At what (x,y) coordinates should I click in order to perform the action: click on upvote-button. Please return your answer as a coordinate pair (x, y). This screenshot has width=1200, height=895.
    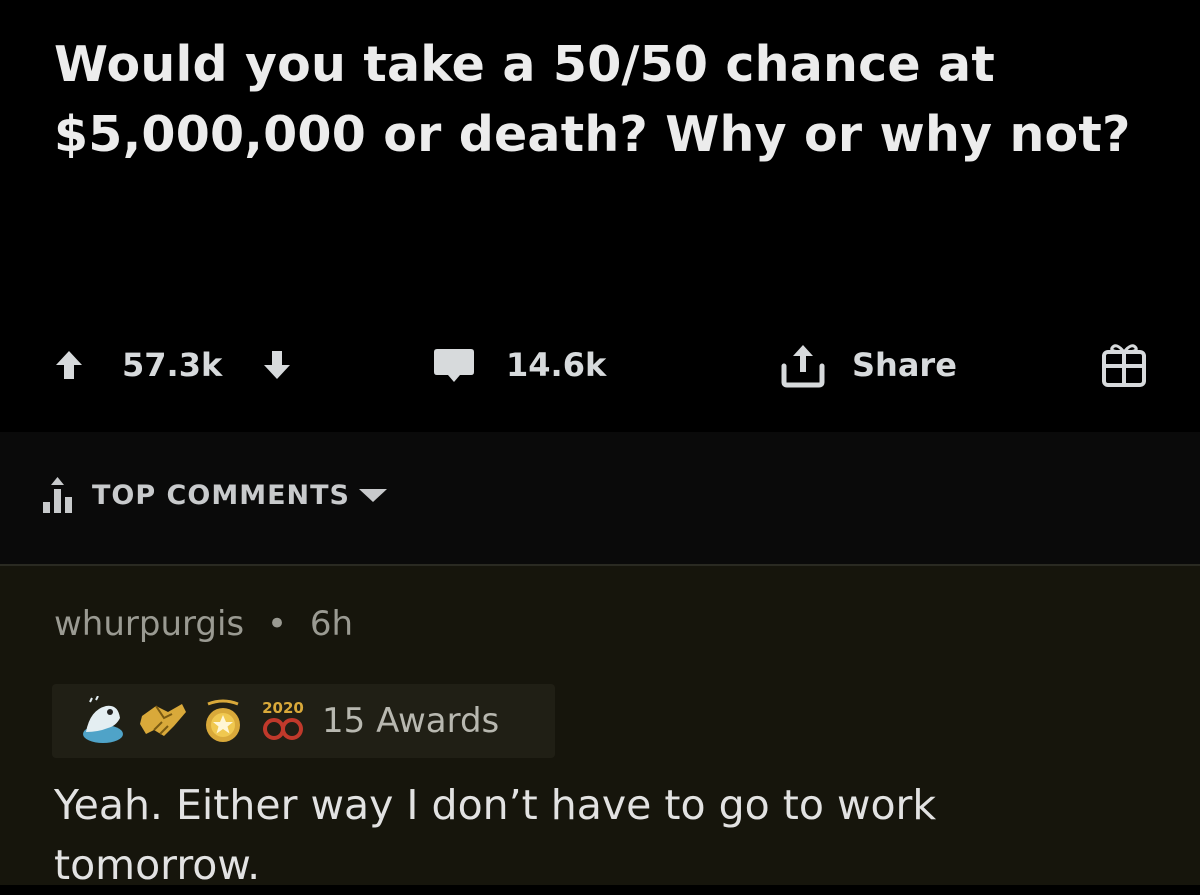
    Looking at the image, I should click on (69, 365).